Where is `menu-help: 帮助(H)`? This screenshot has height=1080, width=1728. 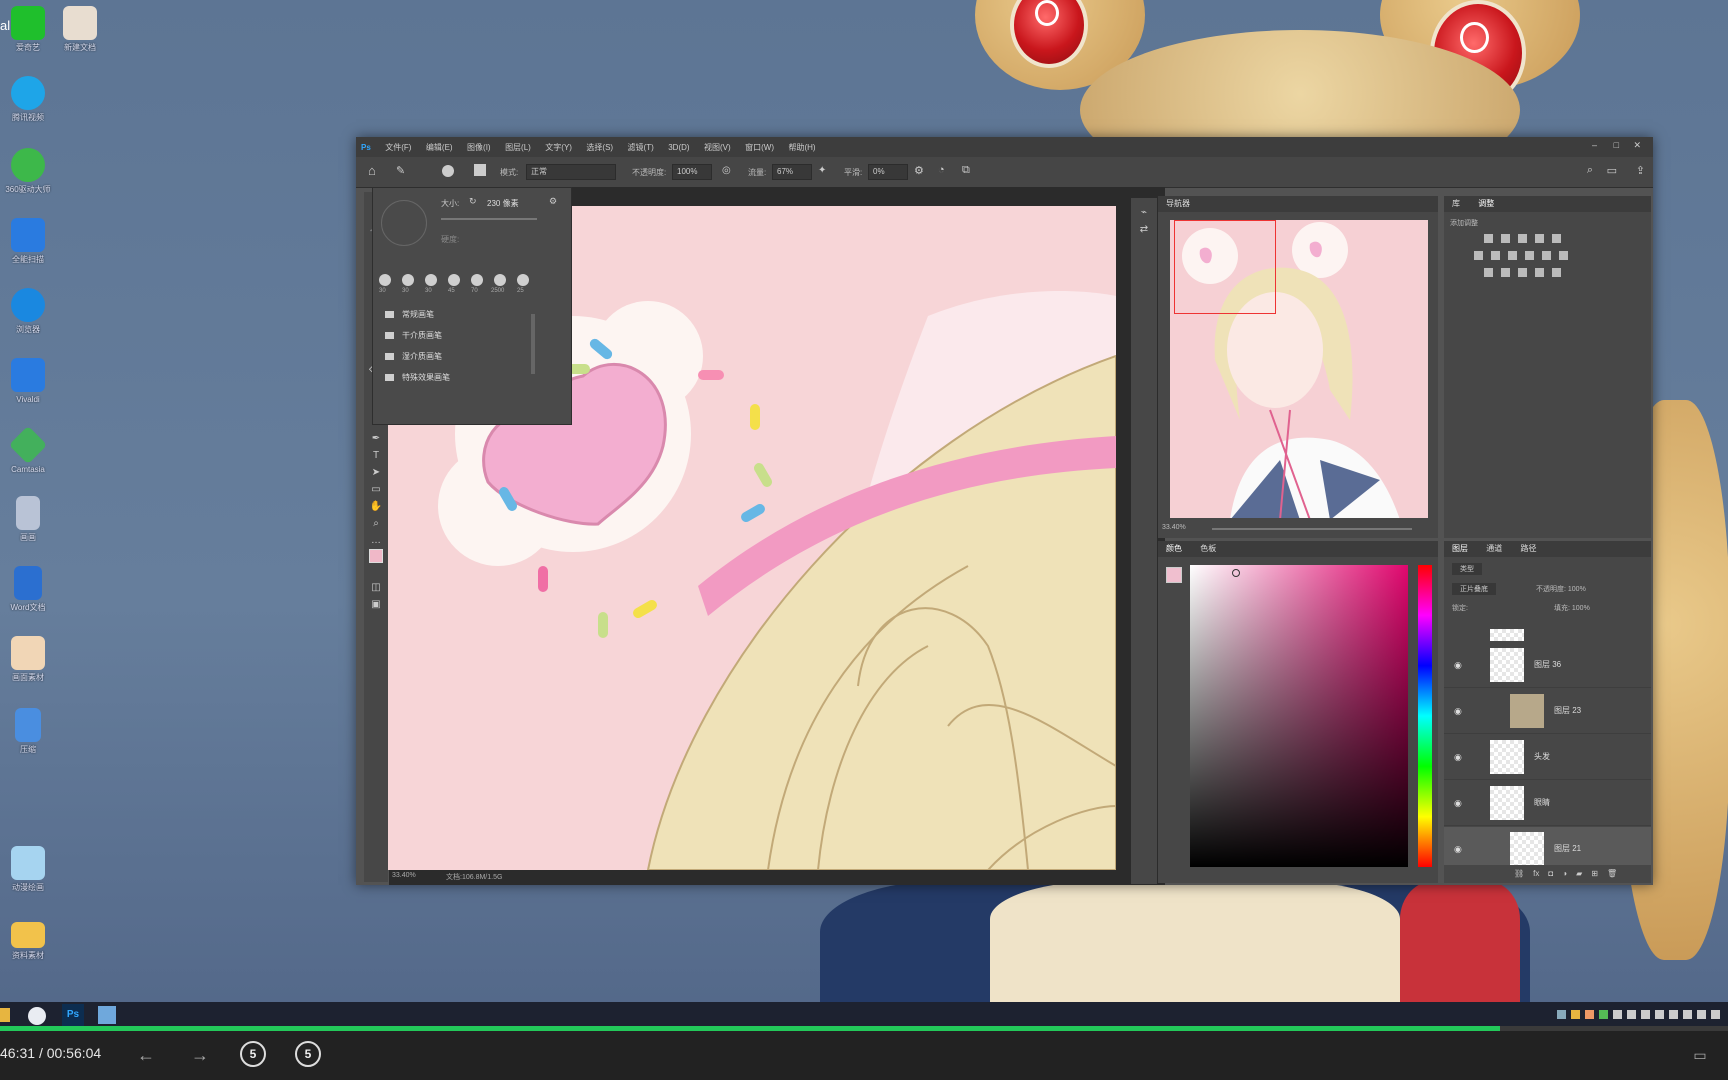
menu-help: 帮助(H) is located at coordinates (801, 148).